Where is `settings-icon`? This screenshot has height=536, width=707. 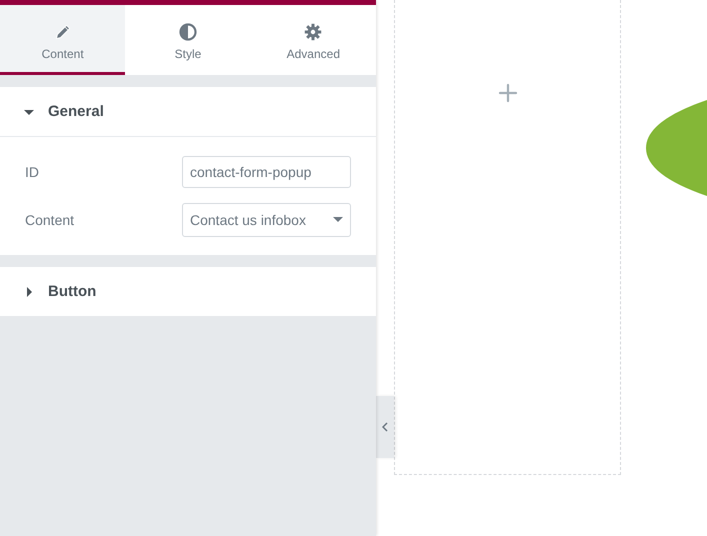 settings-icon is located at coordinates (313, 31).